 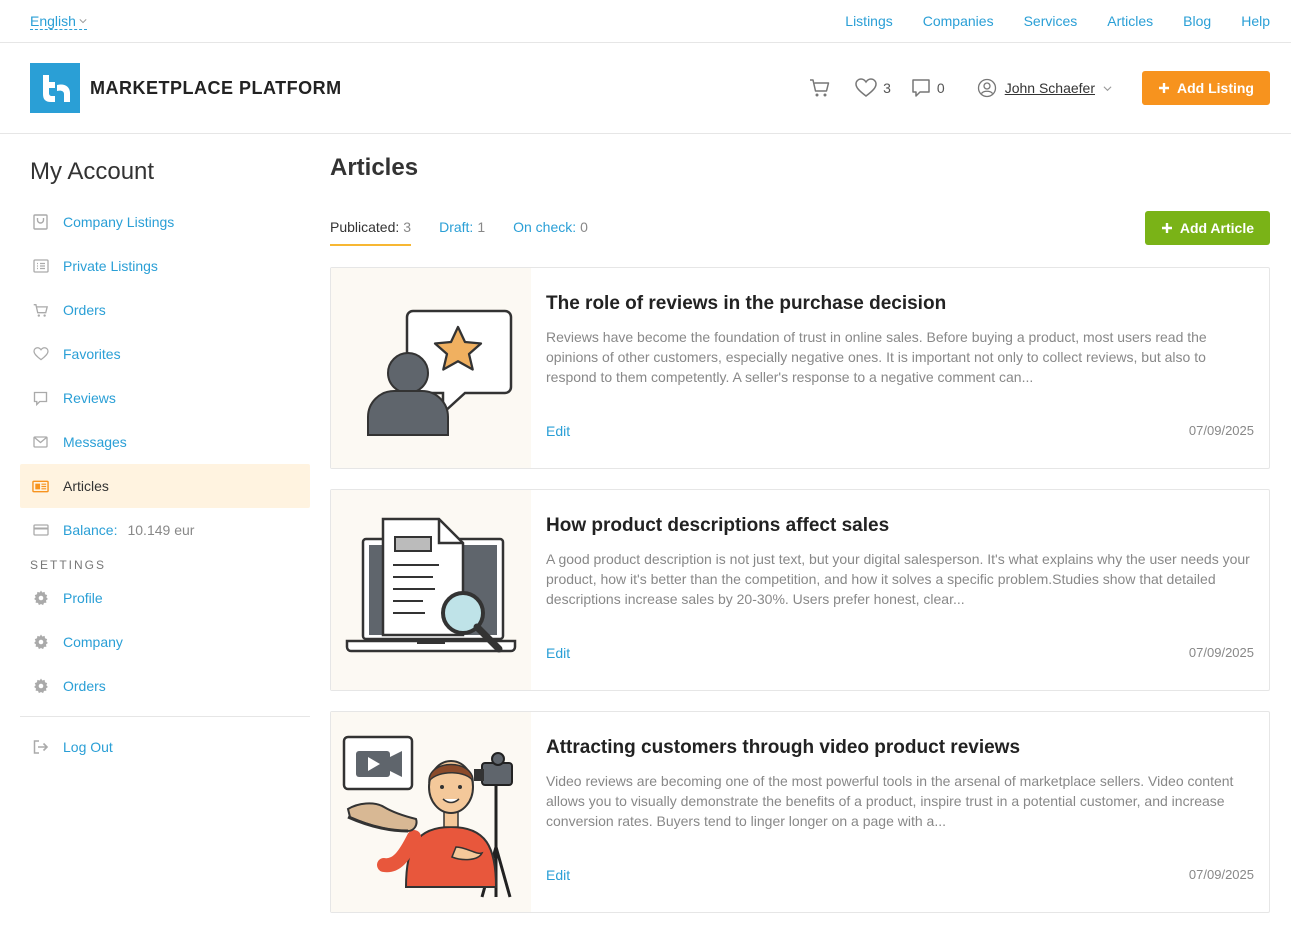 I want to click on sidebar-item-logout: Log Out, so click(x=165, y=747).